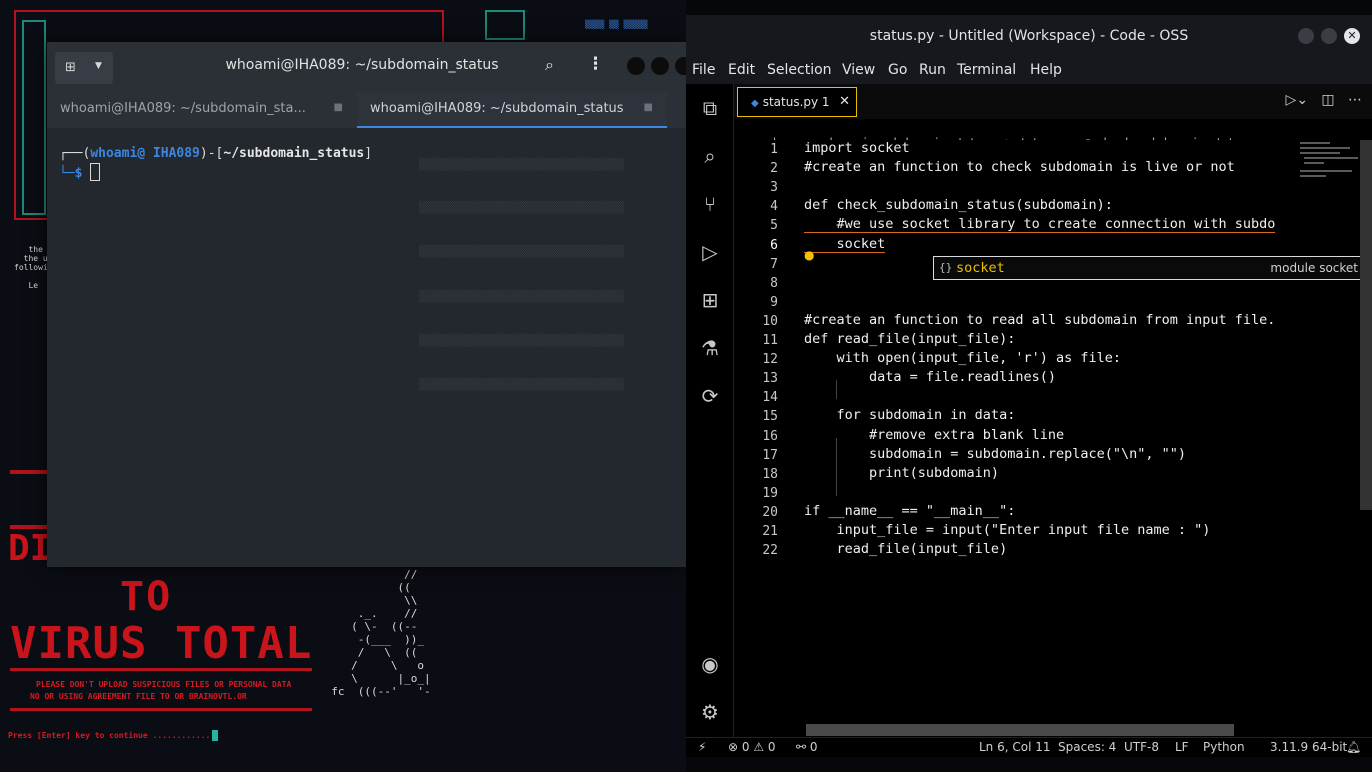 This screenshot has height=772, width=1372. I want to click on python-interpreter: 3.11.9 64-bit, so click(1308, 747).